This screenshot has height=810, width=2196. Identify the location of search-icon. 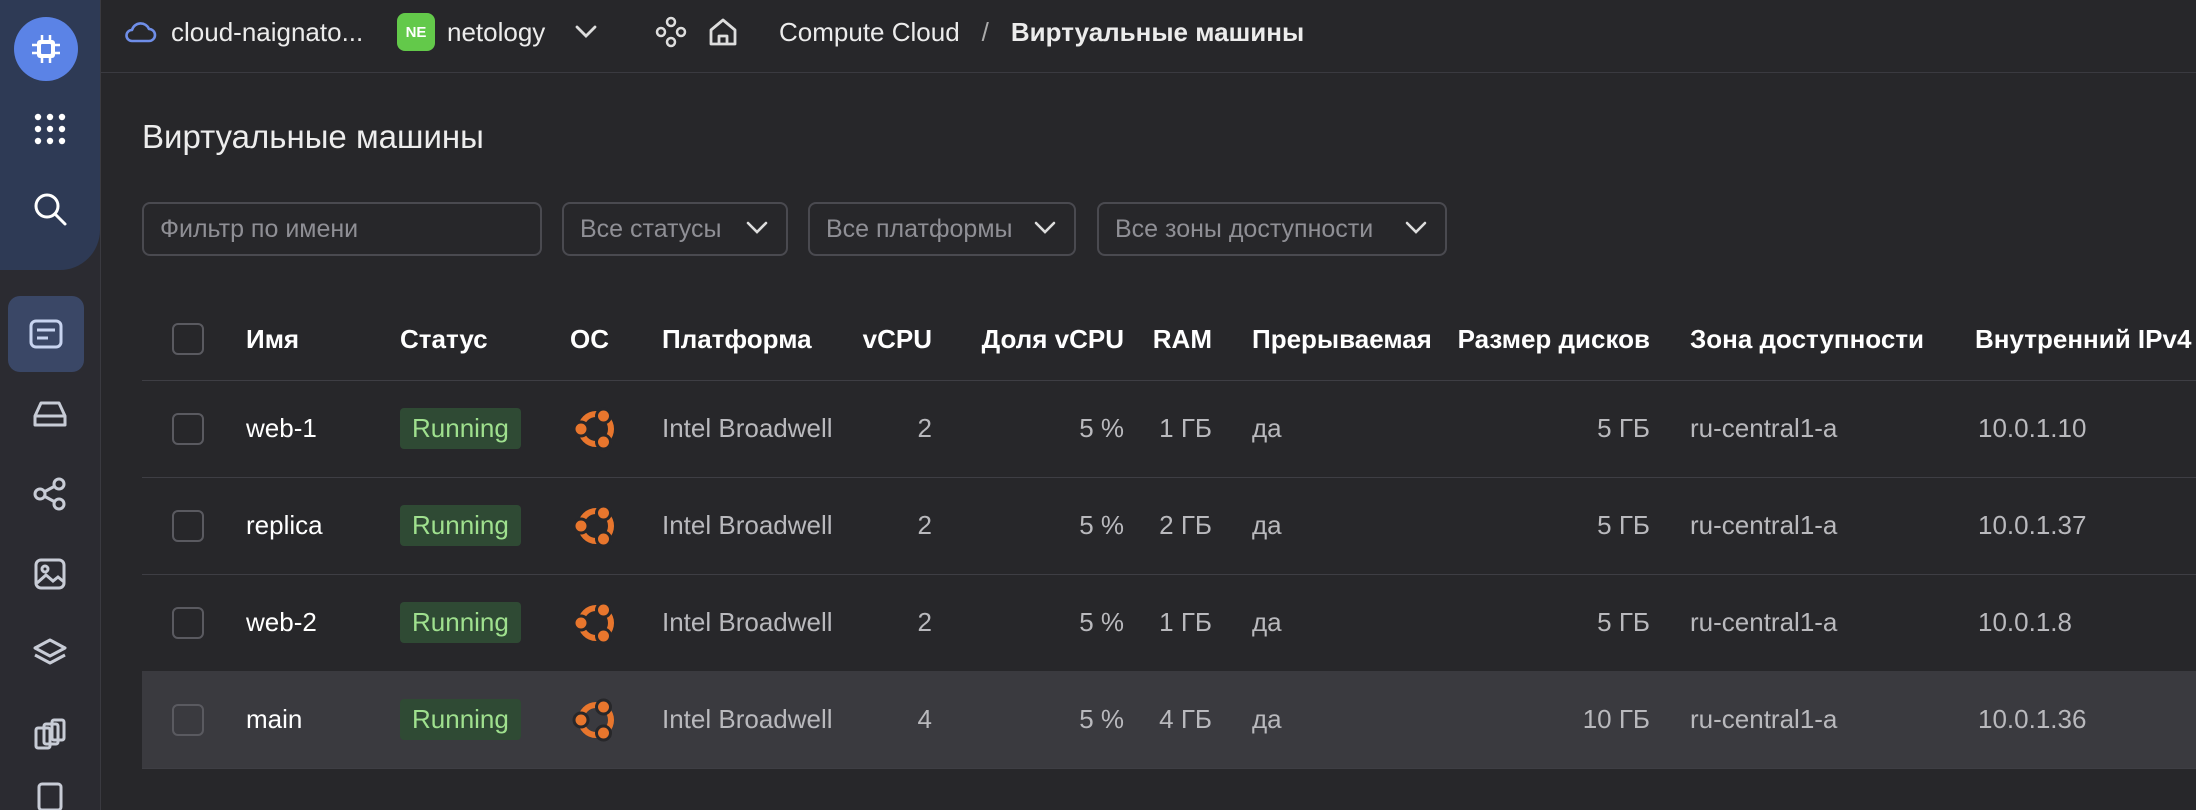
(50, 209).